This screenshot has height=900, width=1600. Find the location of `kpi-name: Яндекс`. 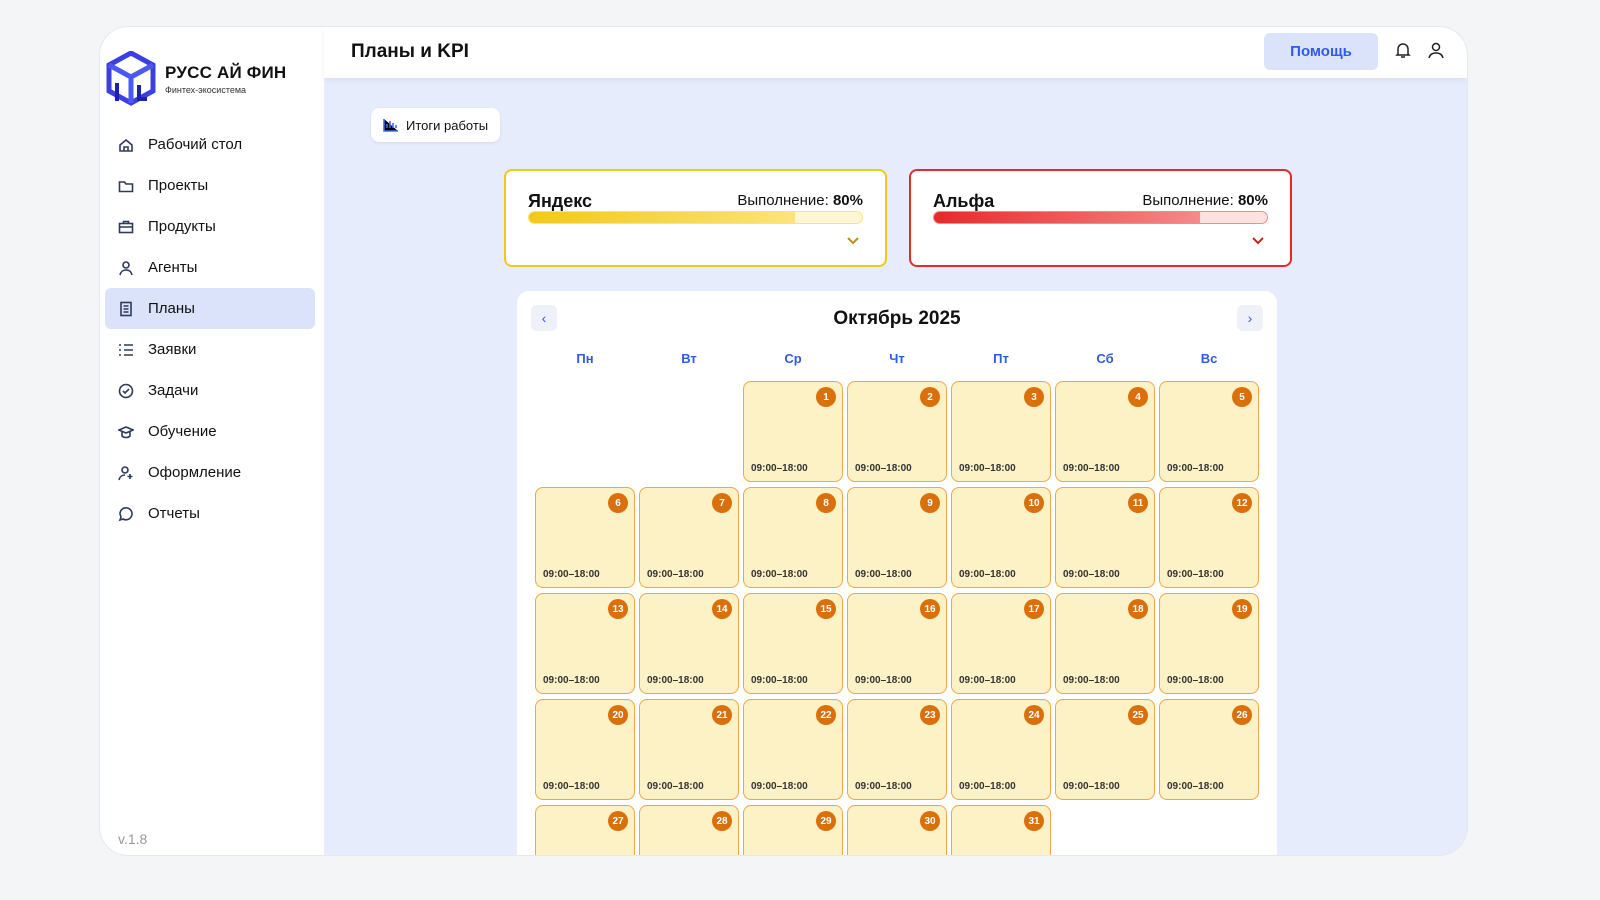

kpi-name: Яндекс is located at coordinates (560, 201).